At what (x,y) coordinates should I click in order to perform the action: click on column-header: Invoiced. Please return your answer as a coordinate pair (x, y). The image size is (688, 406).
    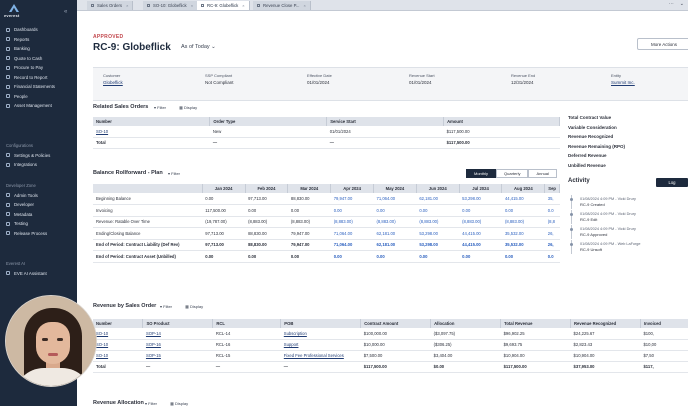
    Looking at the image, I should click on (664, 323).